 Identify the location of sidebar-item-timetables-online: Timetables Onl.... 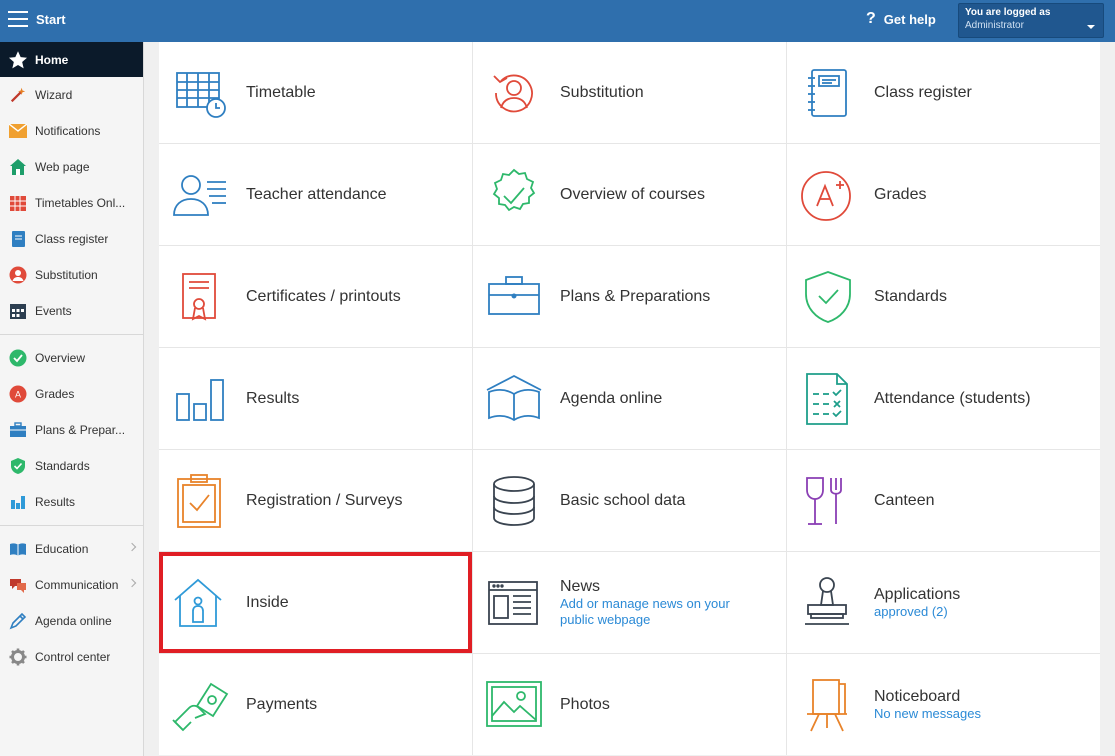
(71, 203).